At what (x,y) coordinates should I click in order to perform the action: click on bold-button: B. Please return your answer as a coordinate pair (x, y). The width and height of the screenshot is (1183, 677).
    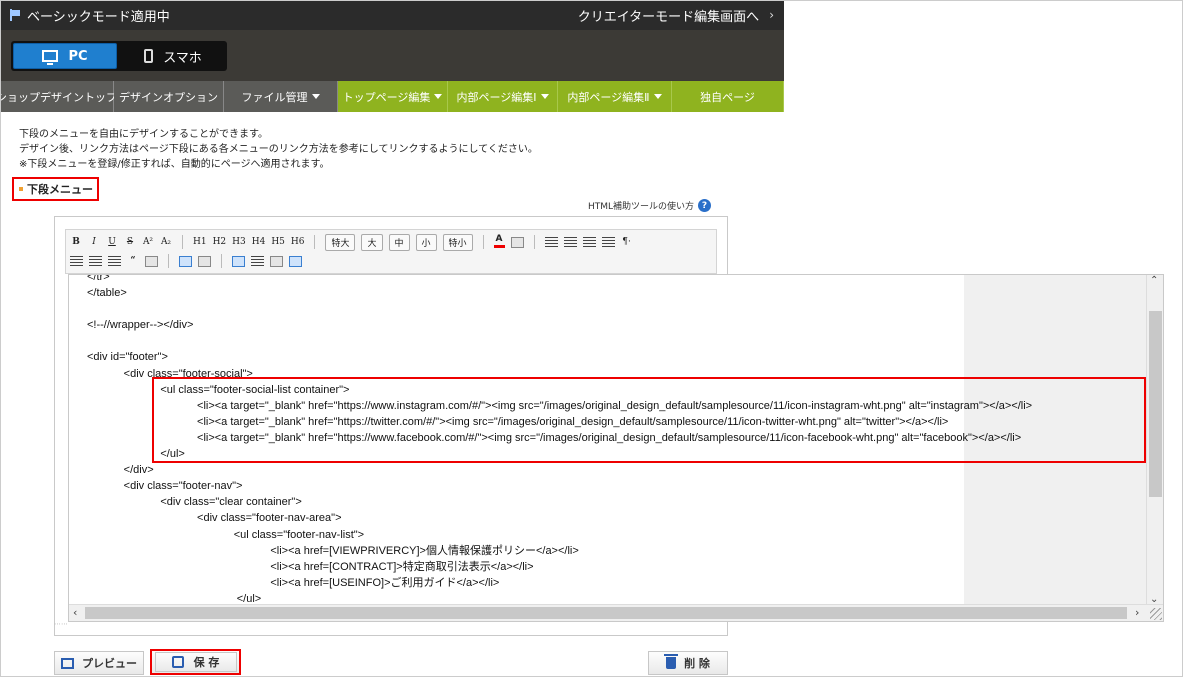
    Looking at the image, I should click on (76, 242).